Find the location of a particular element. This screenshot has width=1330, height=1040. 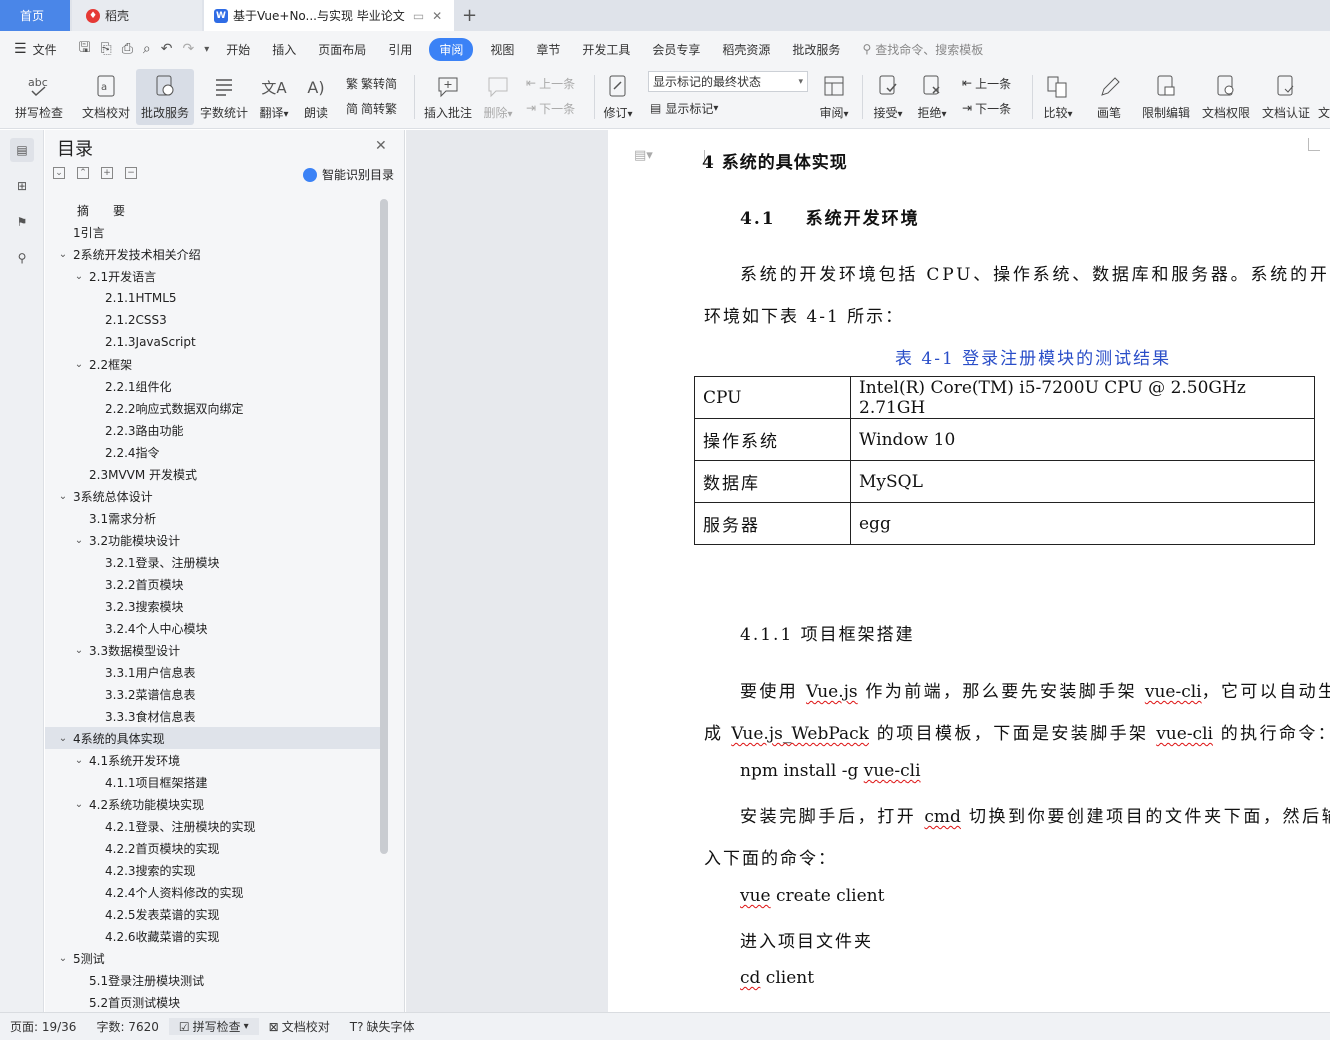

toc-item: 2.1.1HTML5 is located at coordinates (212, 298).